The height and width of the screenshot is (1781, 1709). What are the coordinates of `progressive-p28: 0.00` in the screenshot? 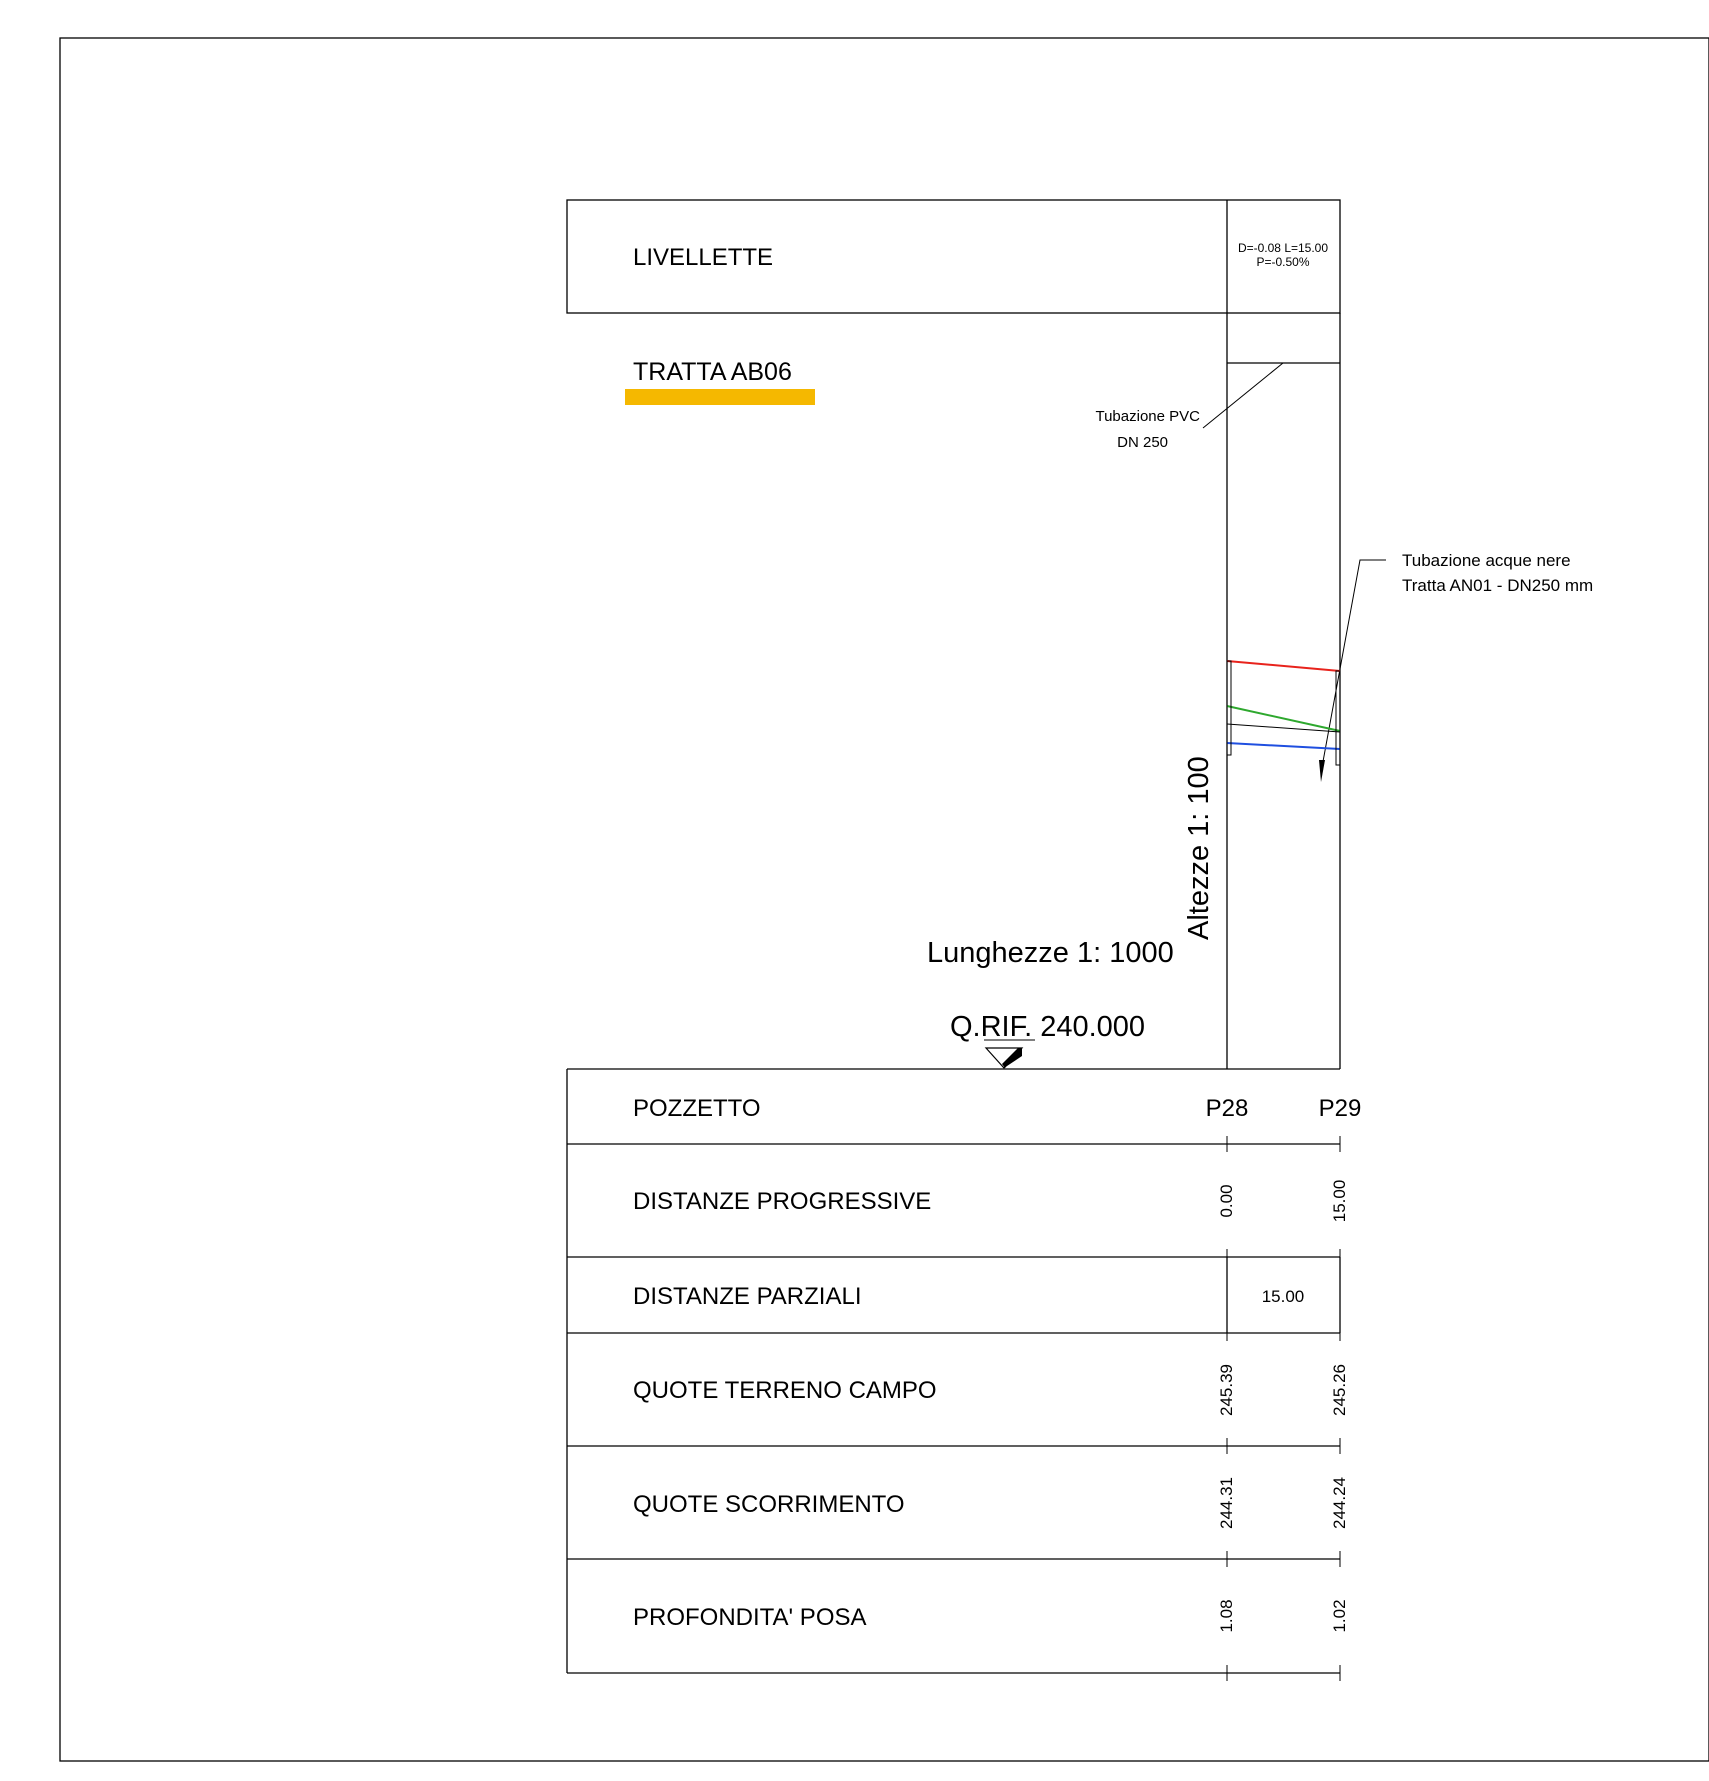 It's located at (1226, 1200).